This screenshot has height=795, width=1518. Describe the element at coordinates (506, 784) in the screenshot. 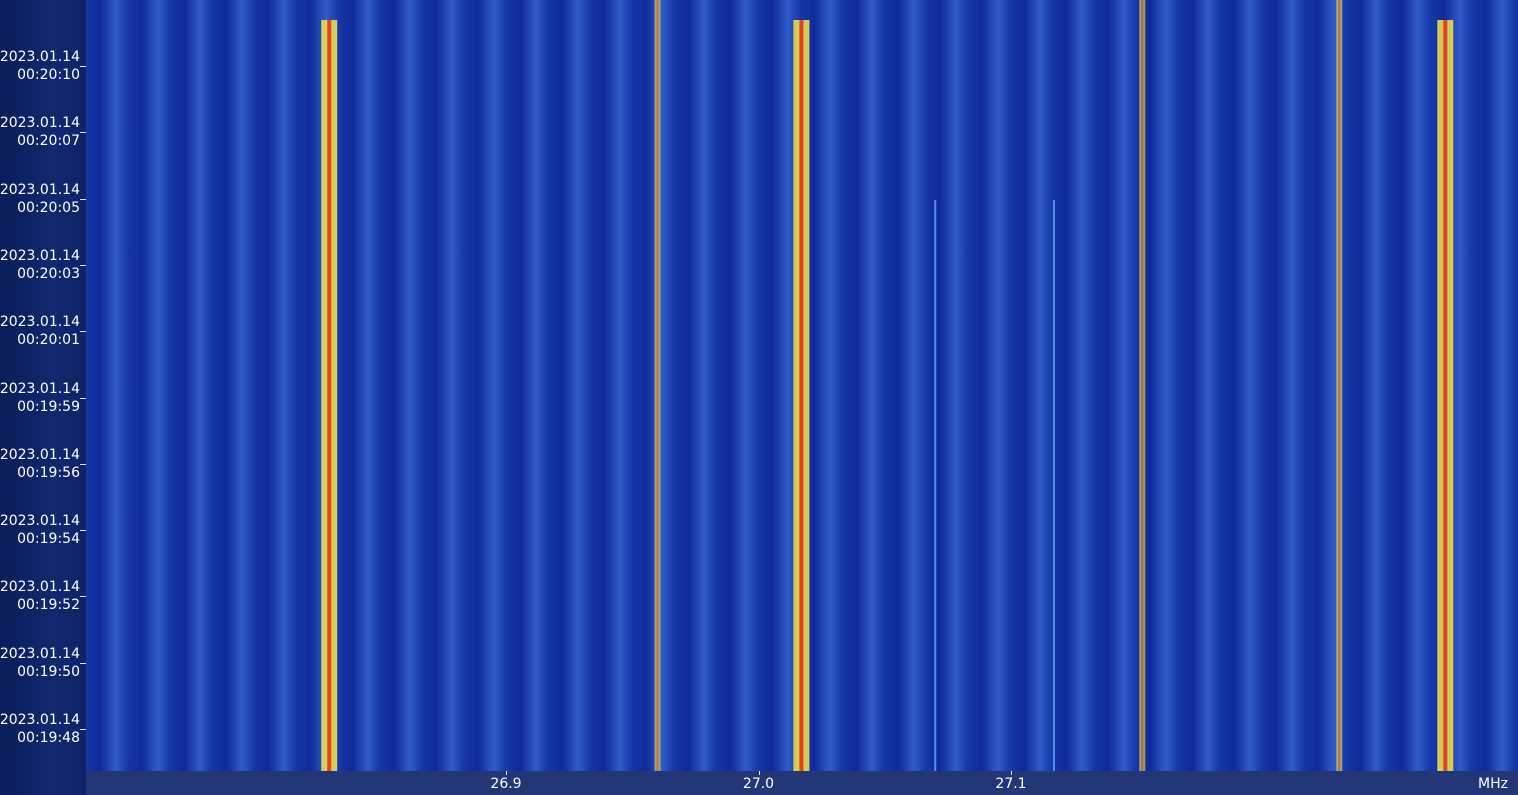

I see `frequency-tick-label: 26.9` at that location.